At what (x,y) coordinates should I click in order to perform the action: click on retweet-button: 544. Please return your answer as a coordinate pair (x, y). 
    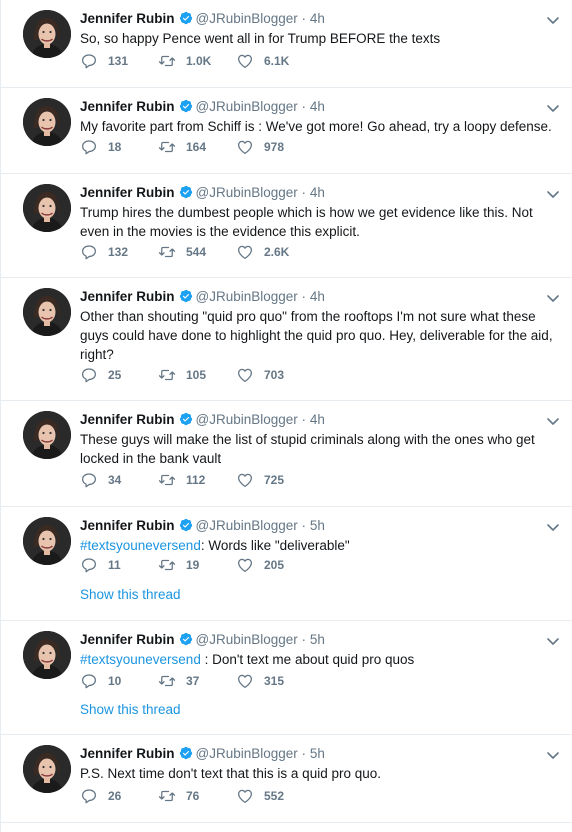
    Looking at the image, I should click on (197, 252).